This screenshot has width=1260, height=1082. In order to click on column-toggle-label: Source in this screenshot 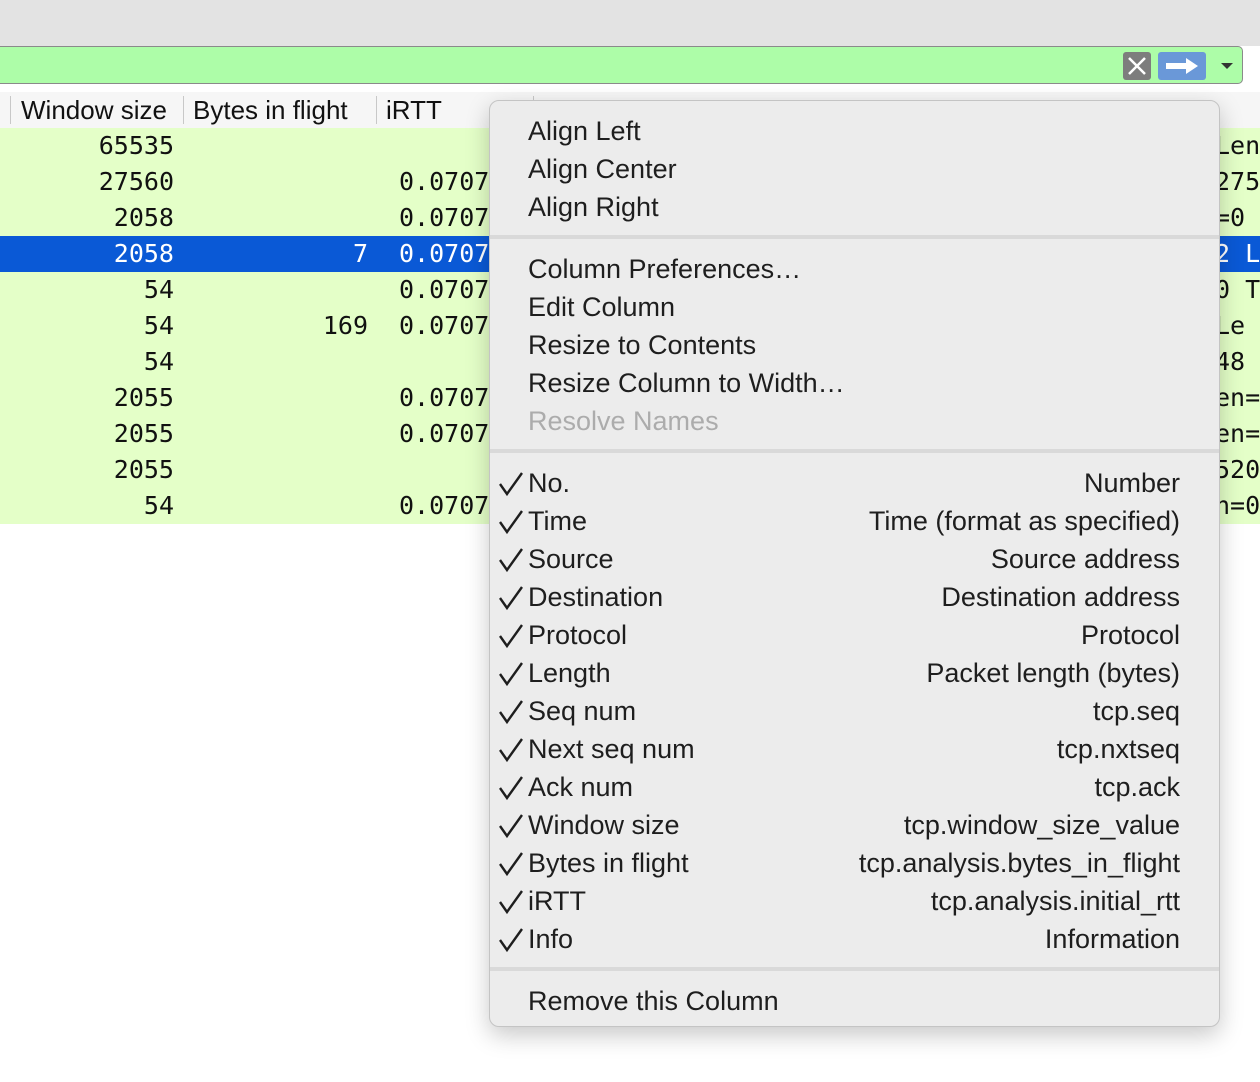, I will do `click(571, 559)`.